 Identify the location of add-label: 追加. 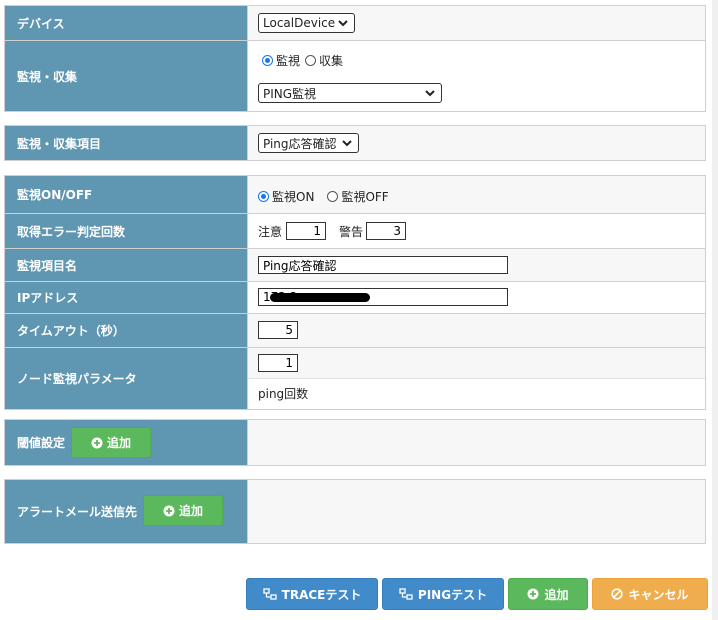
(556, 594).